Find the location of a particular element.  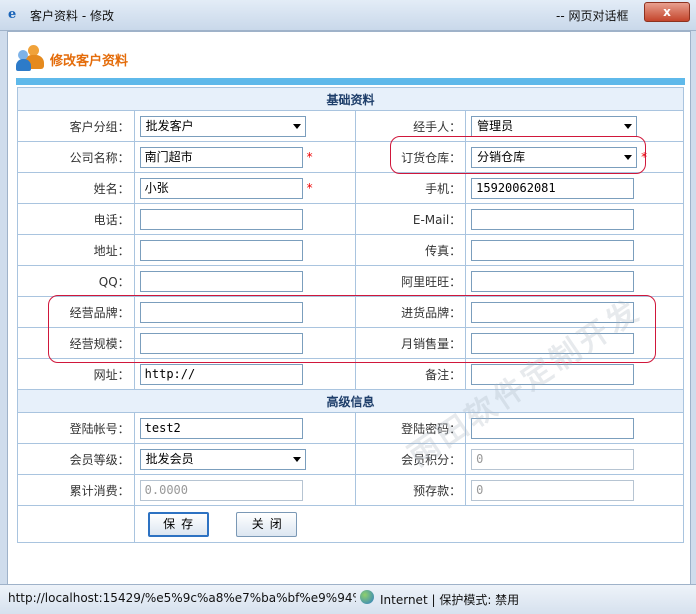

name-label: 姓名： is located at coordinates (76, 188).